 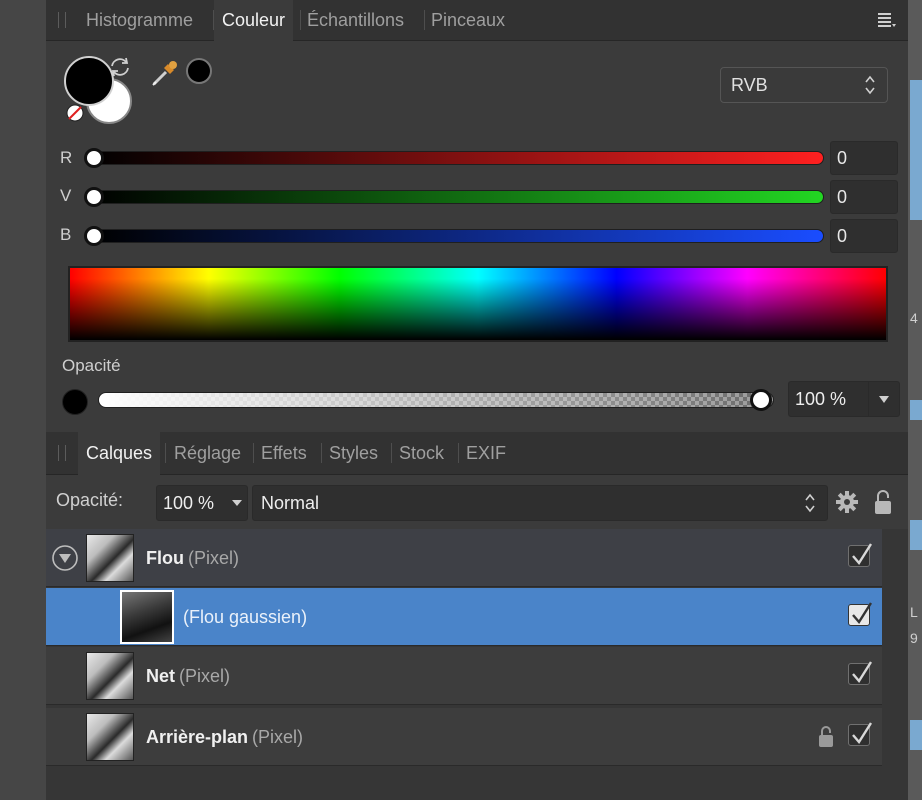 What do you see at coordinates (749, 85) in the screenshot?
I see `color-mode-value: RVB` at bounding box center [749, 85].